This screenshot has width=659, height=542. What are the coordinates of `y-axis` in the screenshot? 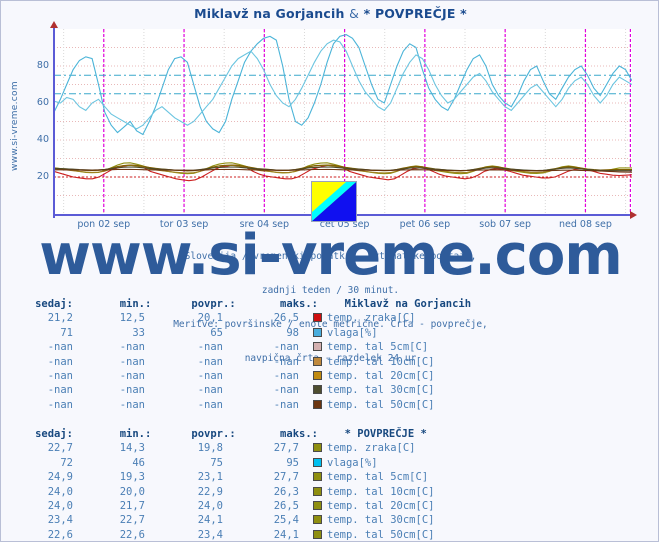 It's located at (54, 122).